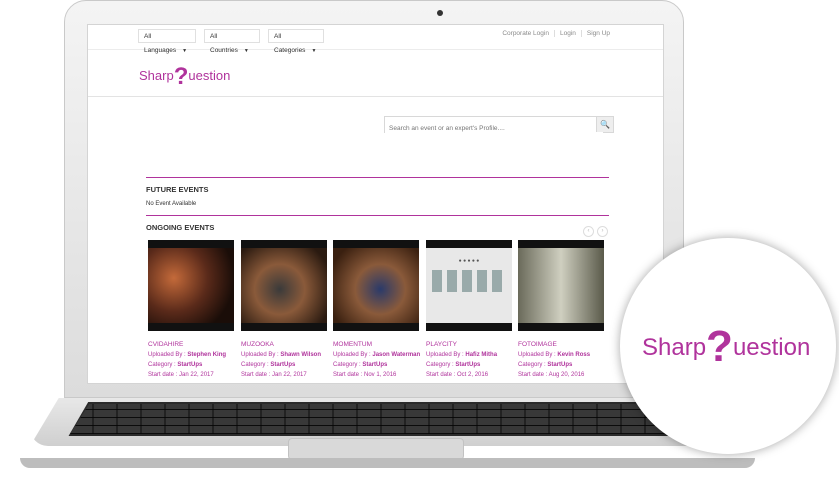  Describe the element at coordinates (187, 355) in the screenshot. I see `event-uploader: Uploaded By : Stephen King` at that location.